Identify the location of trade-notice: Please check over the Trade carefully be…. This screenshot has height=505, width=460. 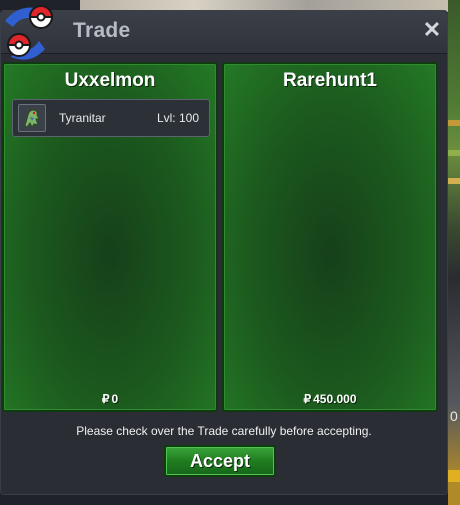
(224, 431).